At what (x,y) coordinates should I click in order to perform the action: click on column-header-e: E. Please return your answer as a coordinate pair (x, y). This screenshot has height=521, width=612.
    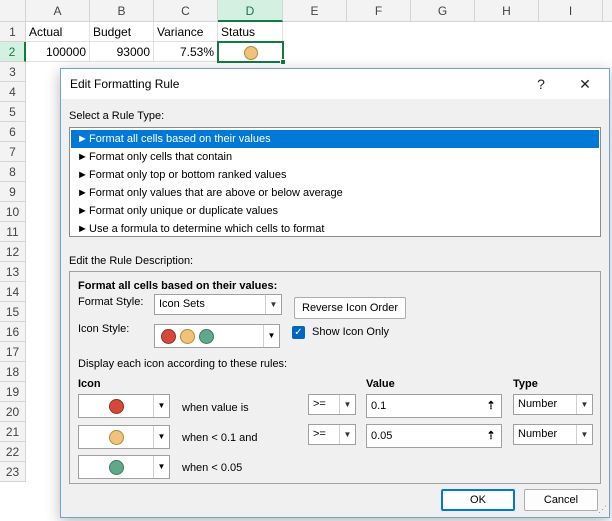
    Looking at the image, I should click on (315, 11).